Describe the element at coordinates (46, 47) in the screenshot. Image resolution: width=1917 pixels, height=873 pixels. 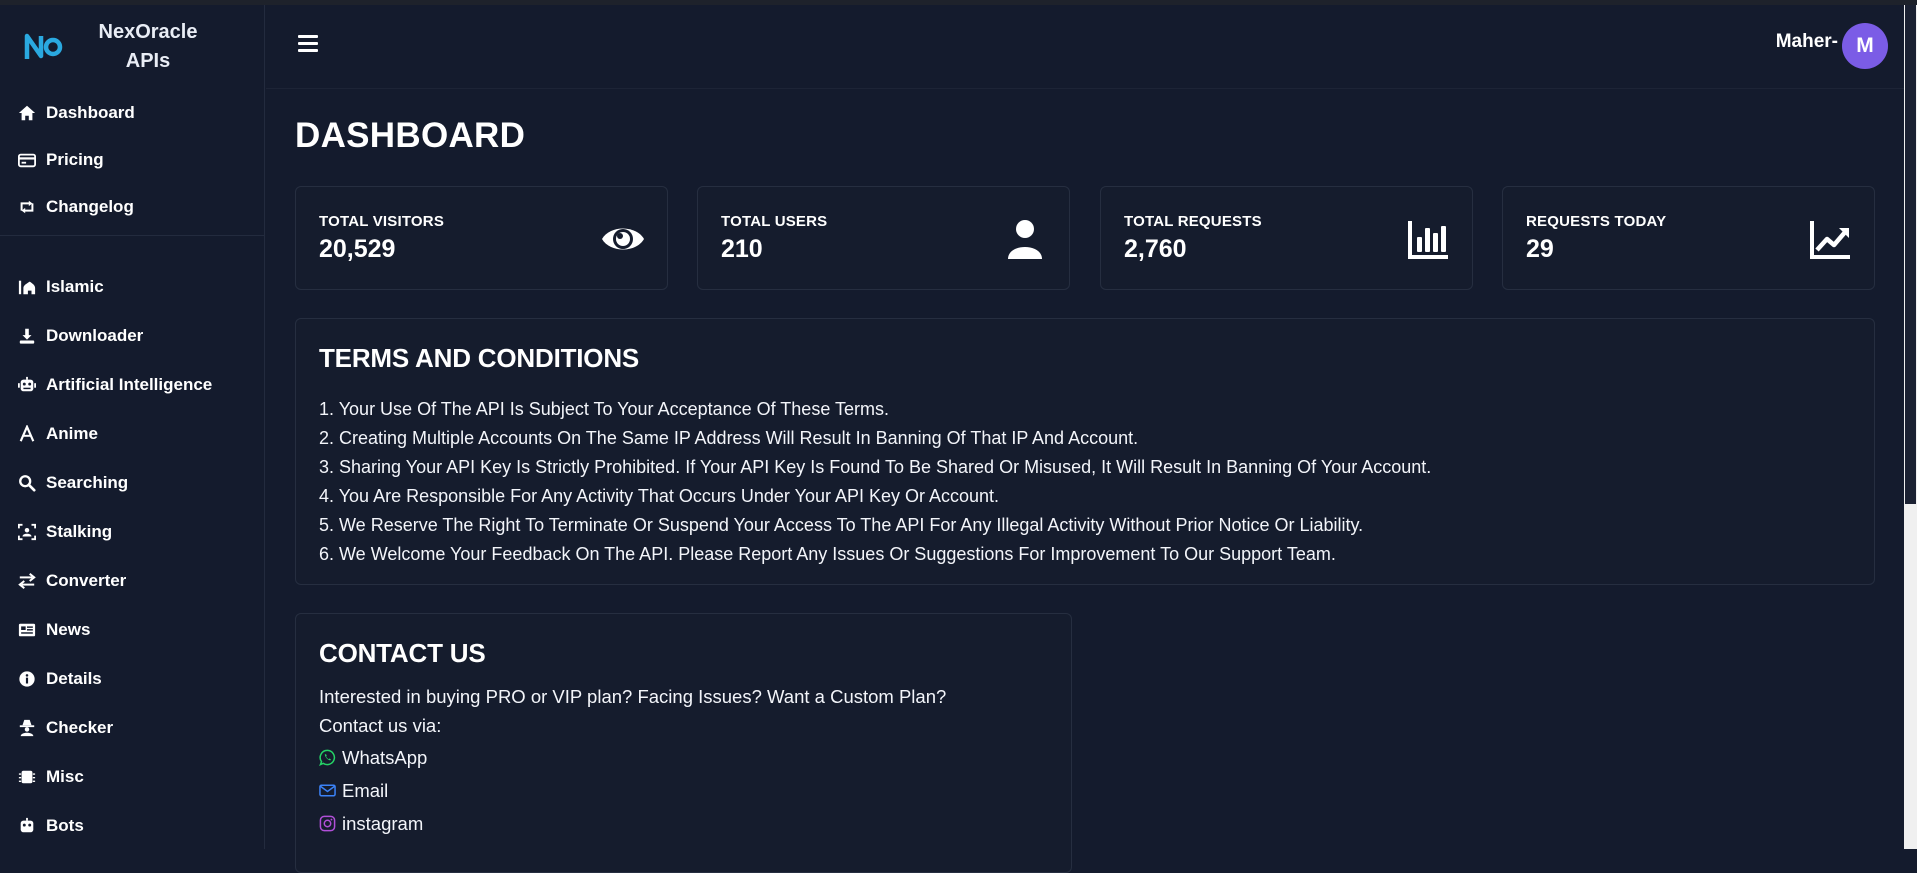
I see `brand-logo-icon` at that location.